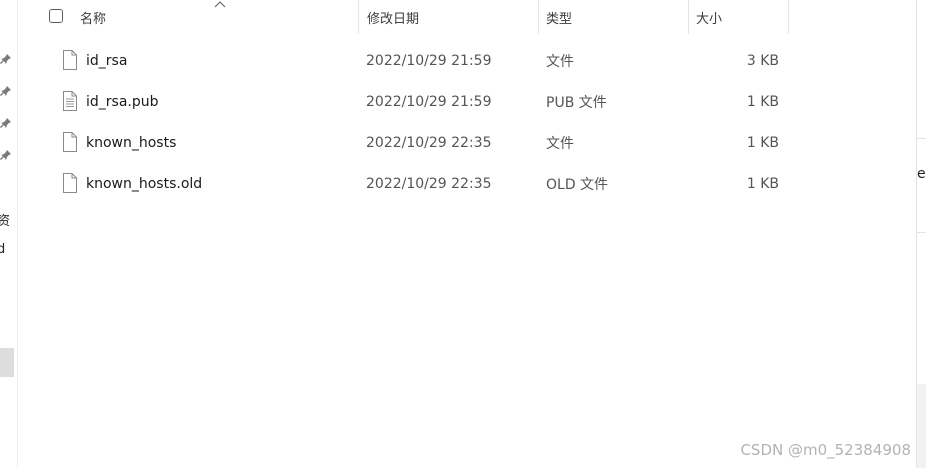 Image resolution: width=926 pixels, height=468 pixels. What do you see at coordinates (188, 17) in the screenshot?
I see `column-name: 名称` at bounding box center [188, 17].